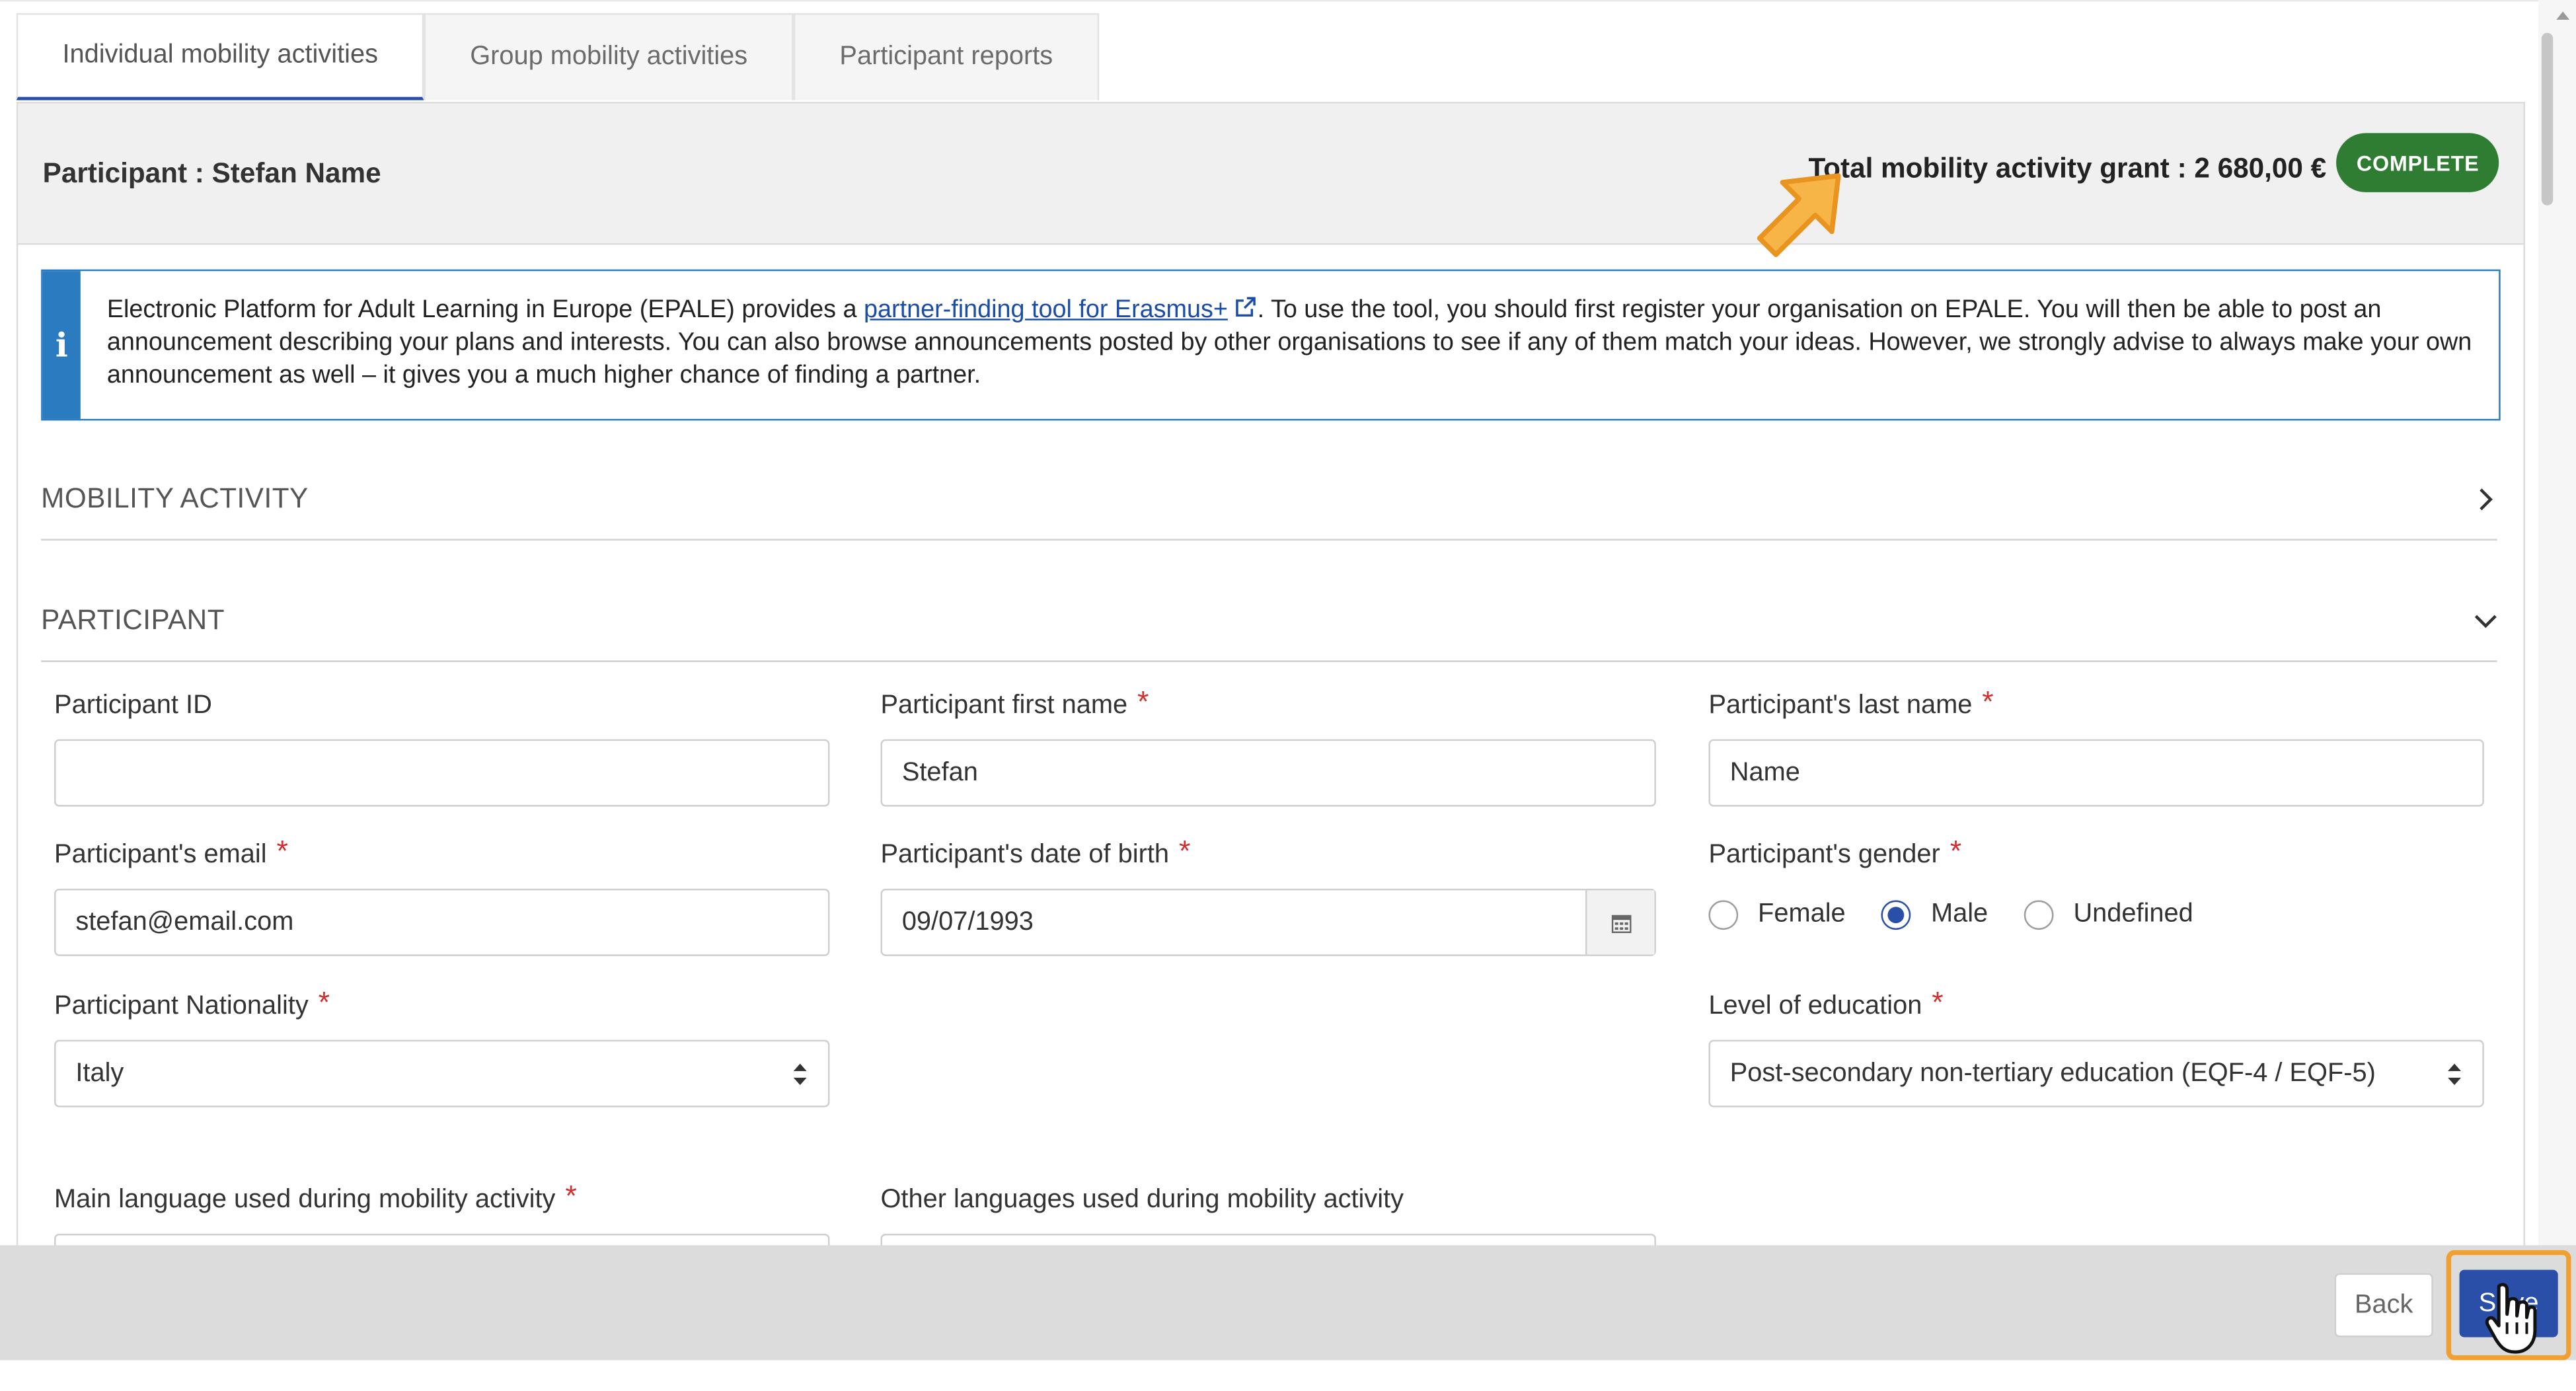 This screenshot has width=2576, height=1391. What do you see at coordinates (442, 922) in the screenshot?
I see `email-input` at bounding box center [442, 922].